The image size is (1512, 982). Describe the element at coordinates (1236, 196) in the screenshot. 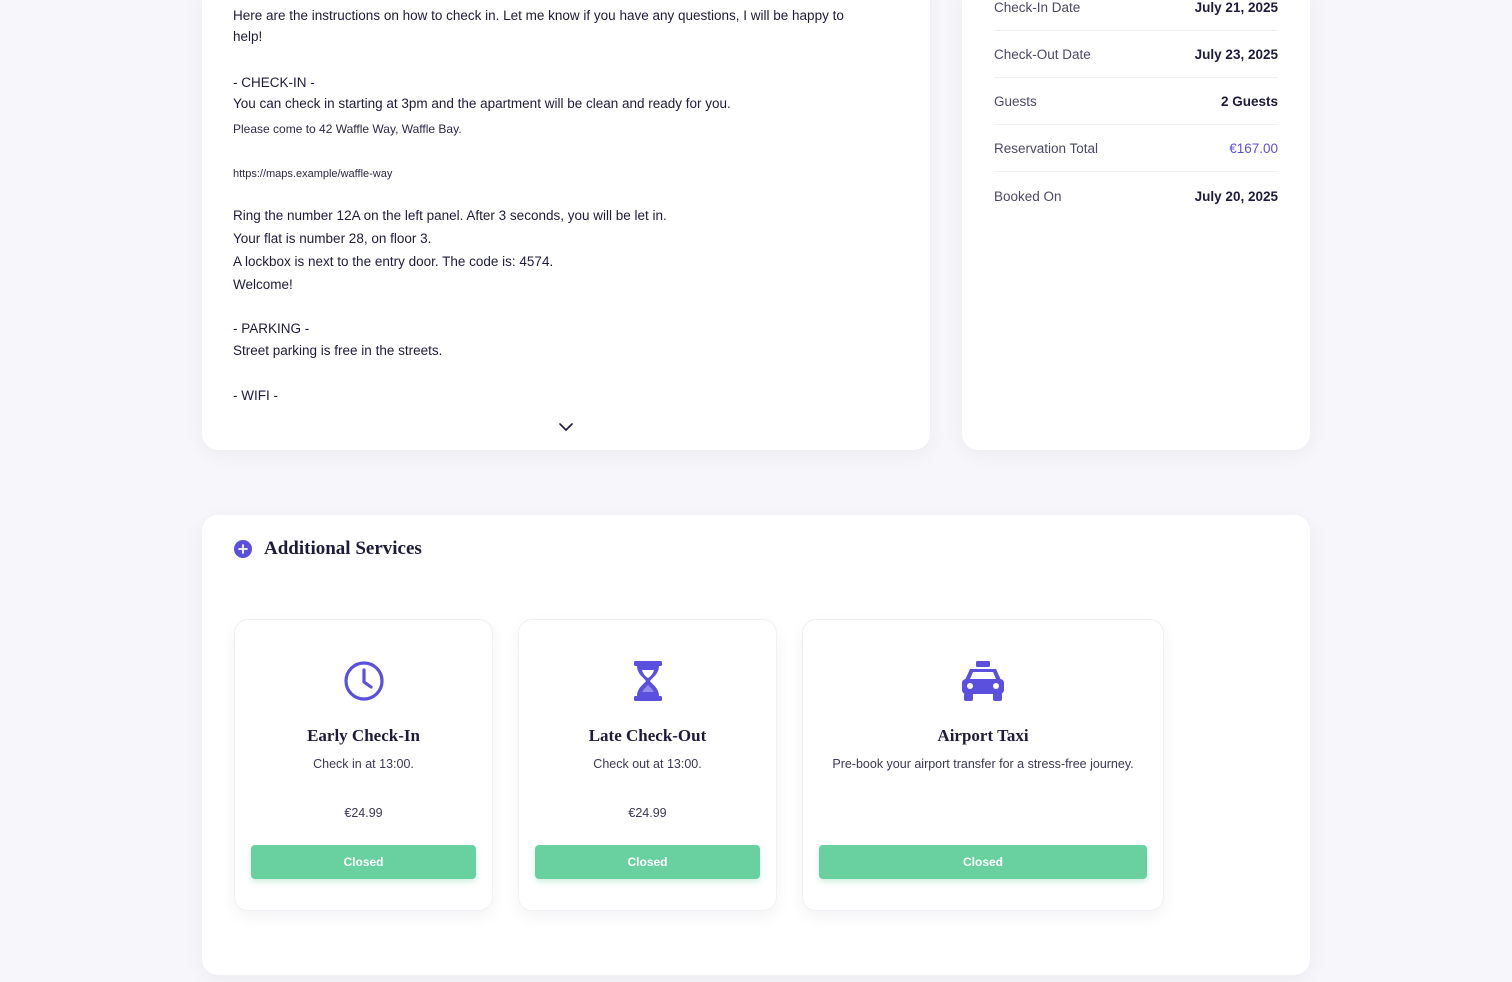

I see `detail-value: July 20, 2025` at that location.